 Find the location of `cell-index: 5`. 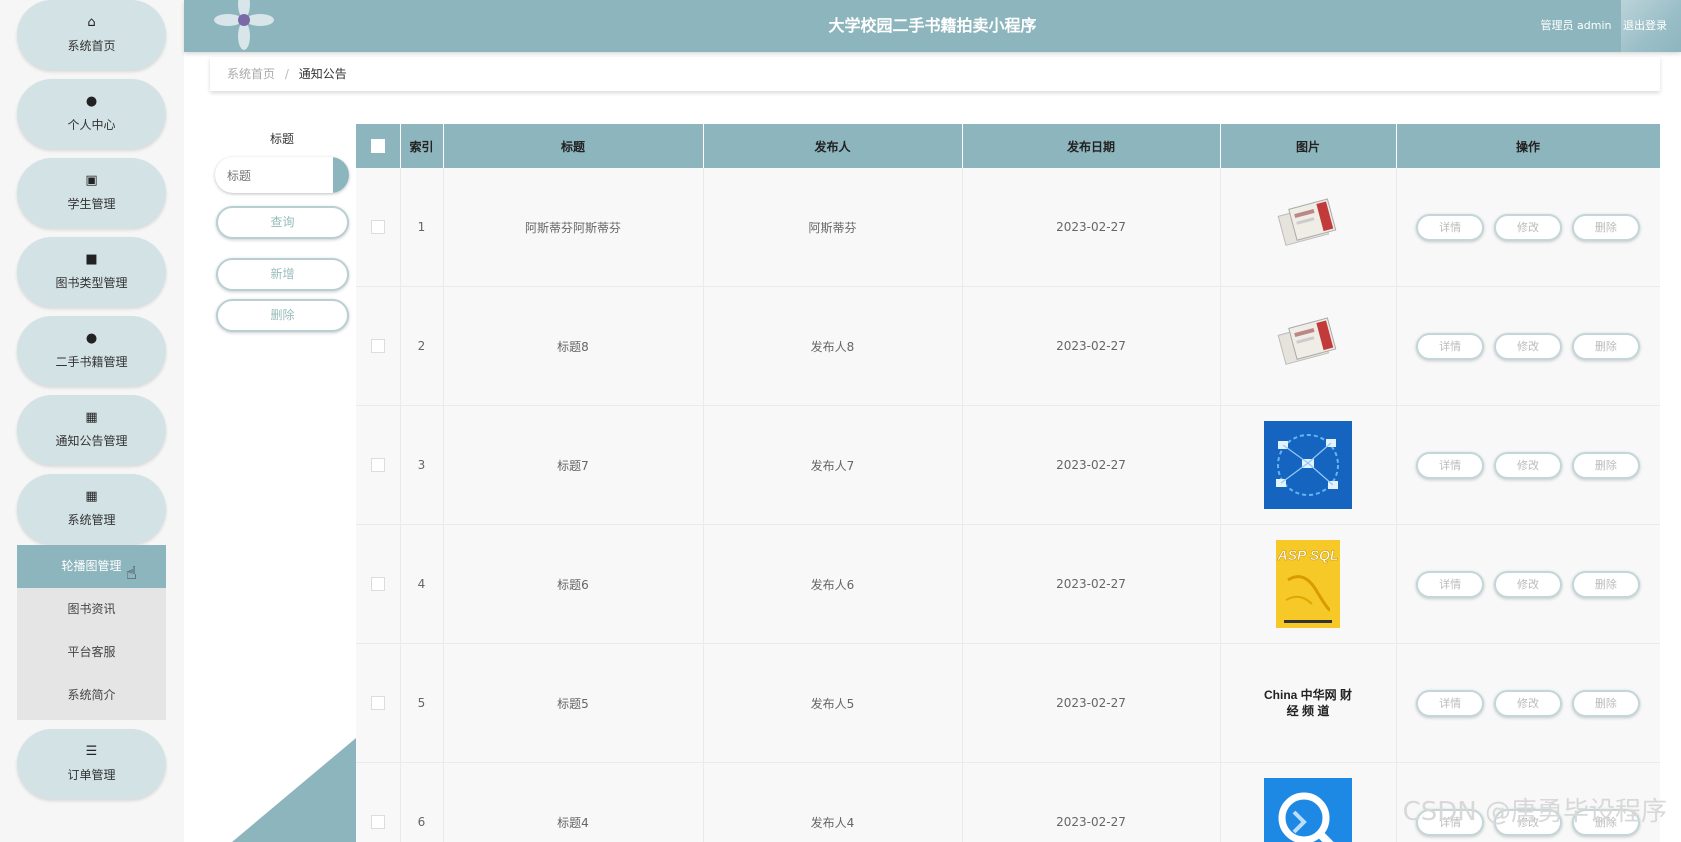

cell-index: 5 is located at coordinates (422, 703).